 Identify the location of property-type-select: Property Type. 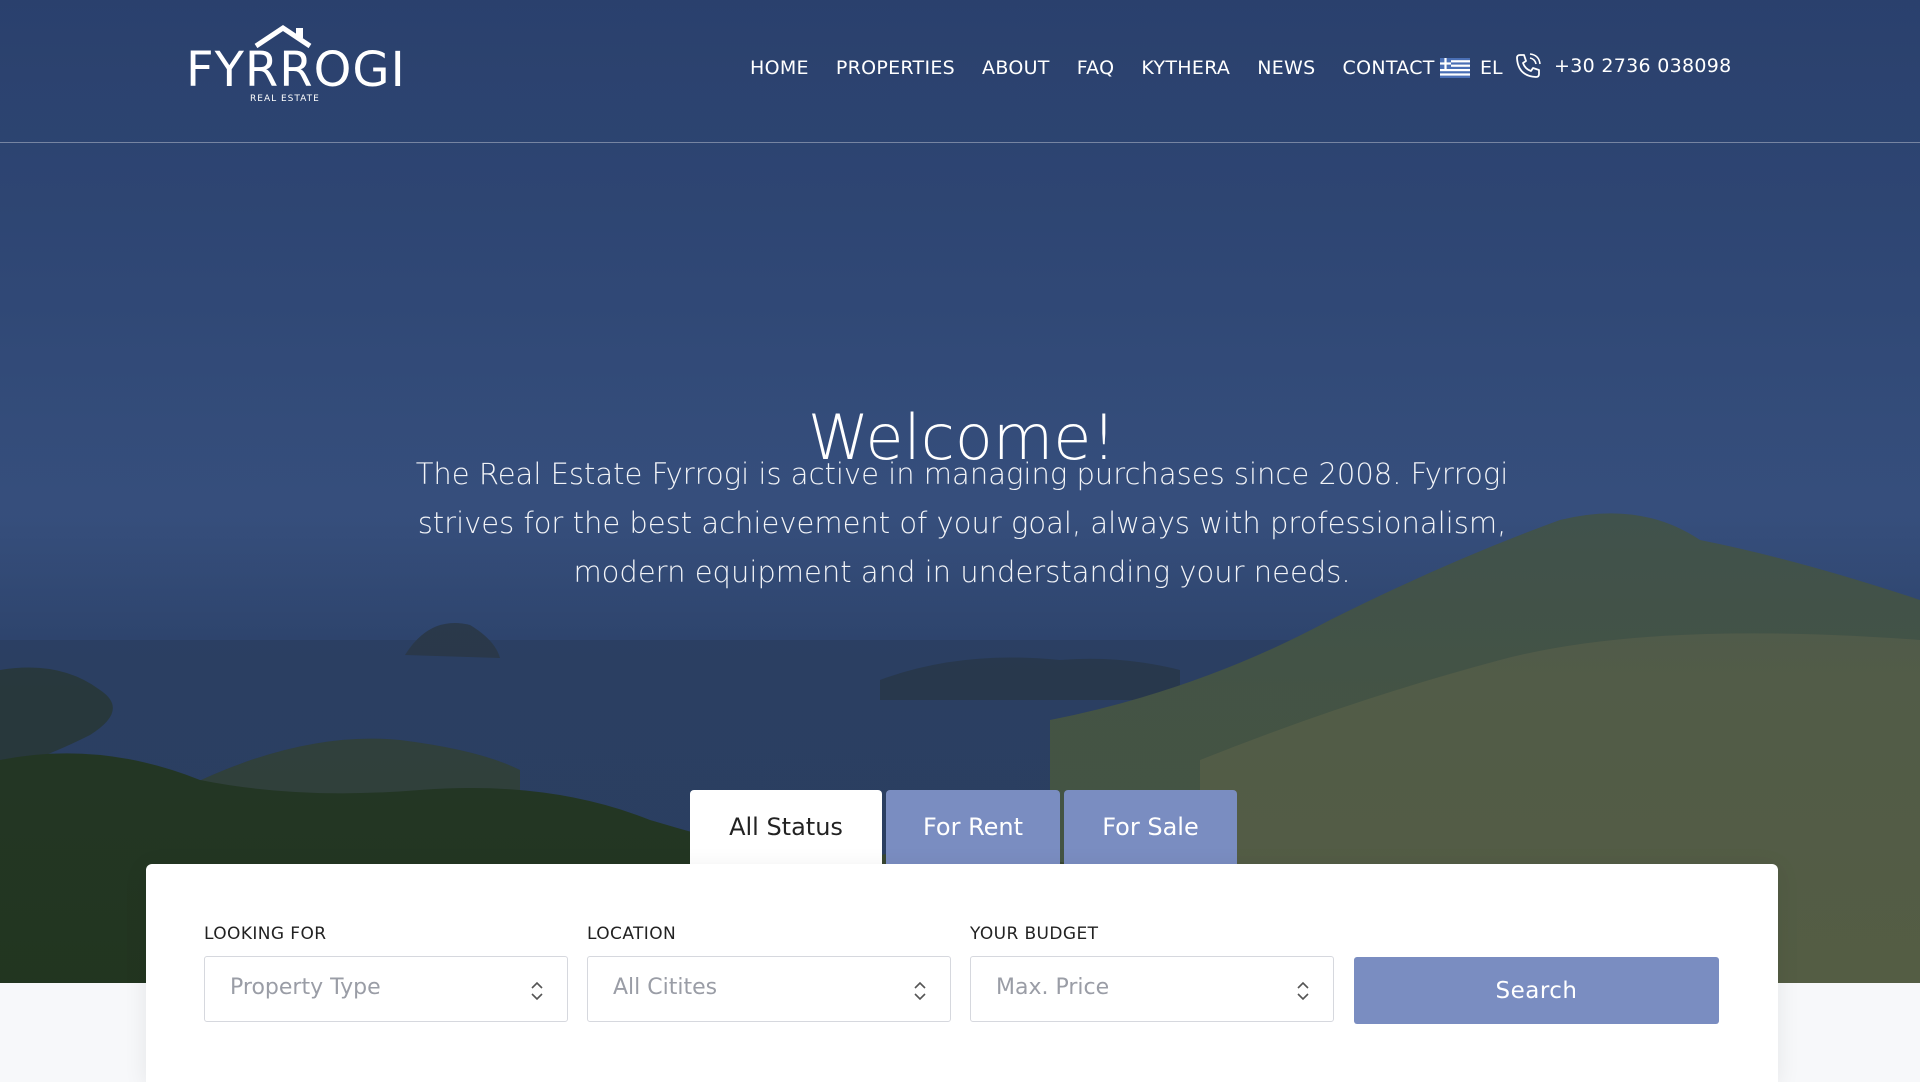
(386, 989).